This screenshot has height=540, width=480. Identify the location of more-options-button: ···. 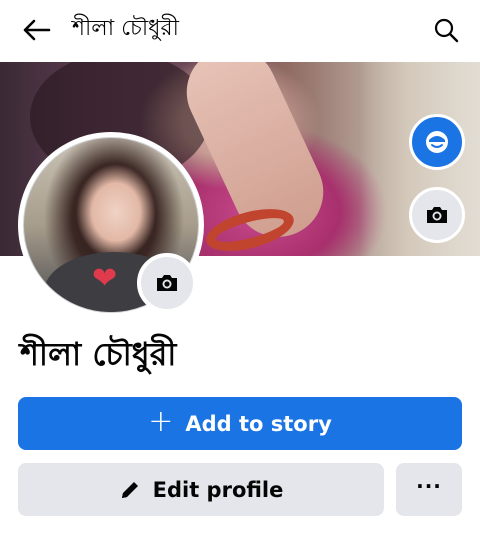
(429, 489).